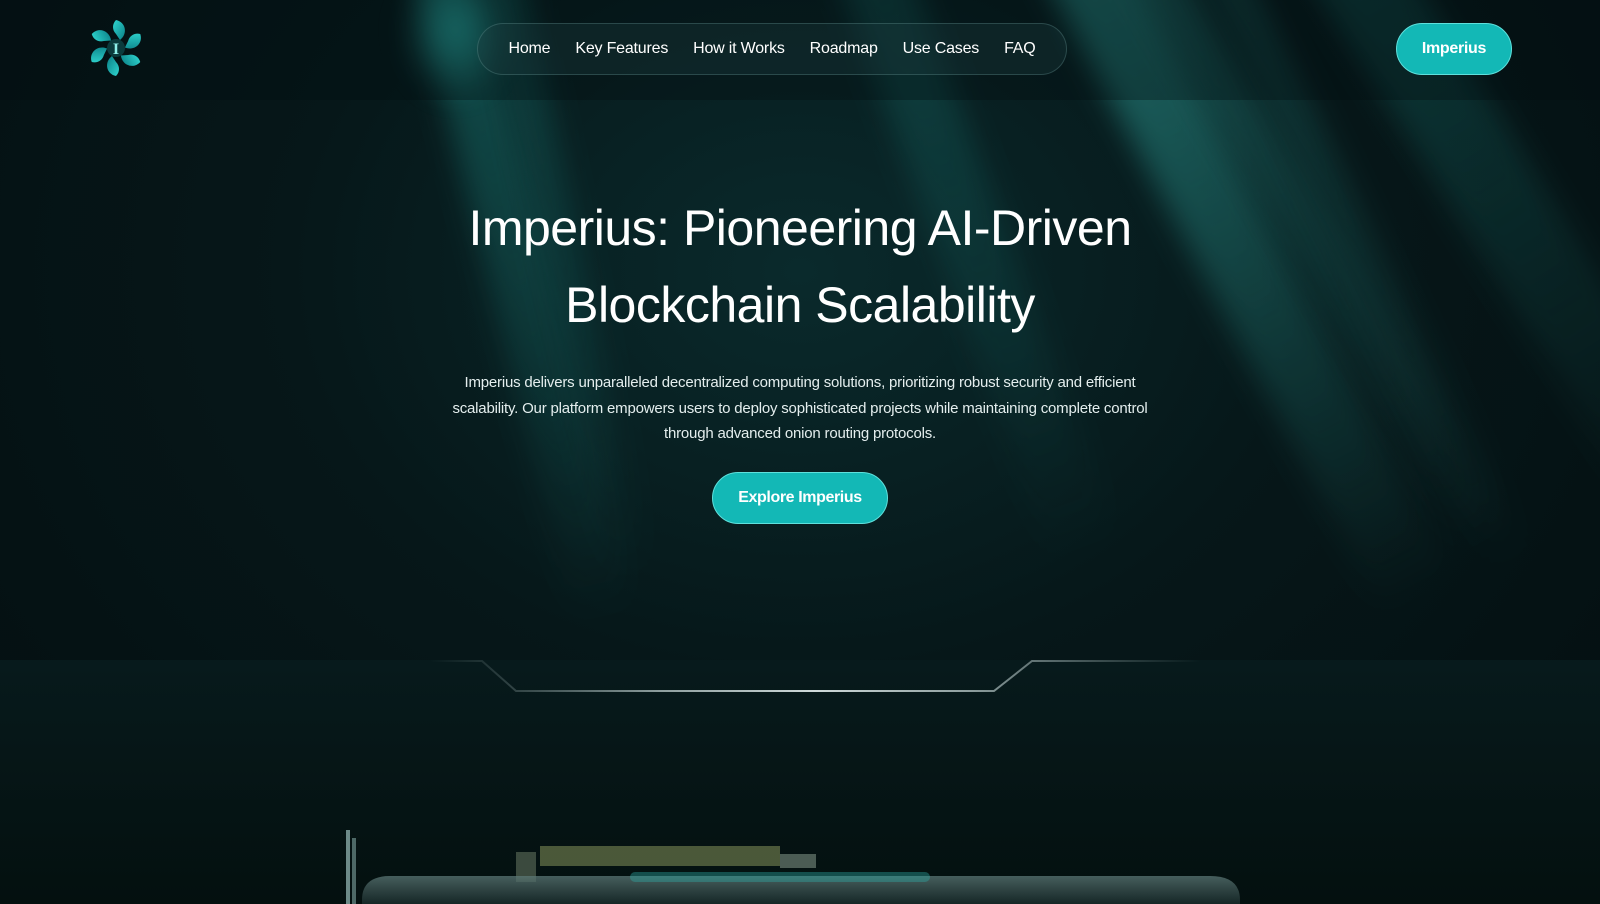 This screenshot has height=904, width=1600. Describe the element at coordinates (793, 867) in the screenshot. I see `gpu-card-image` at that location.